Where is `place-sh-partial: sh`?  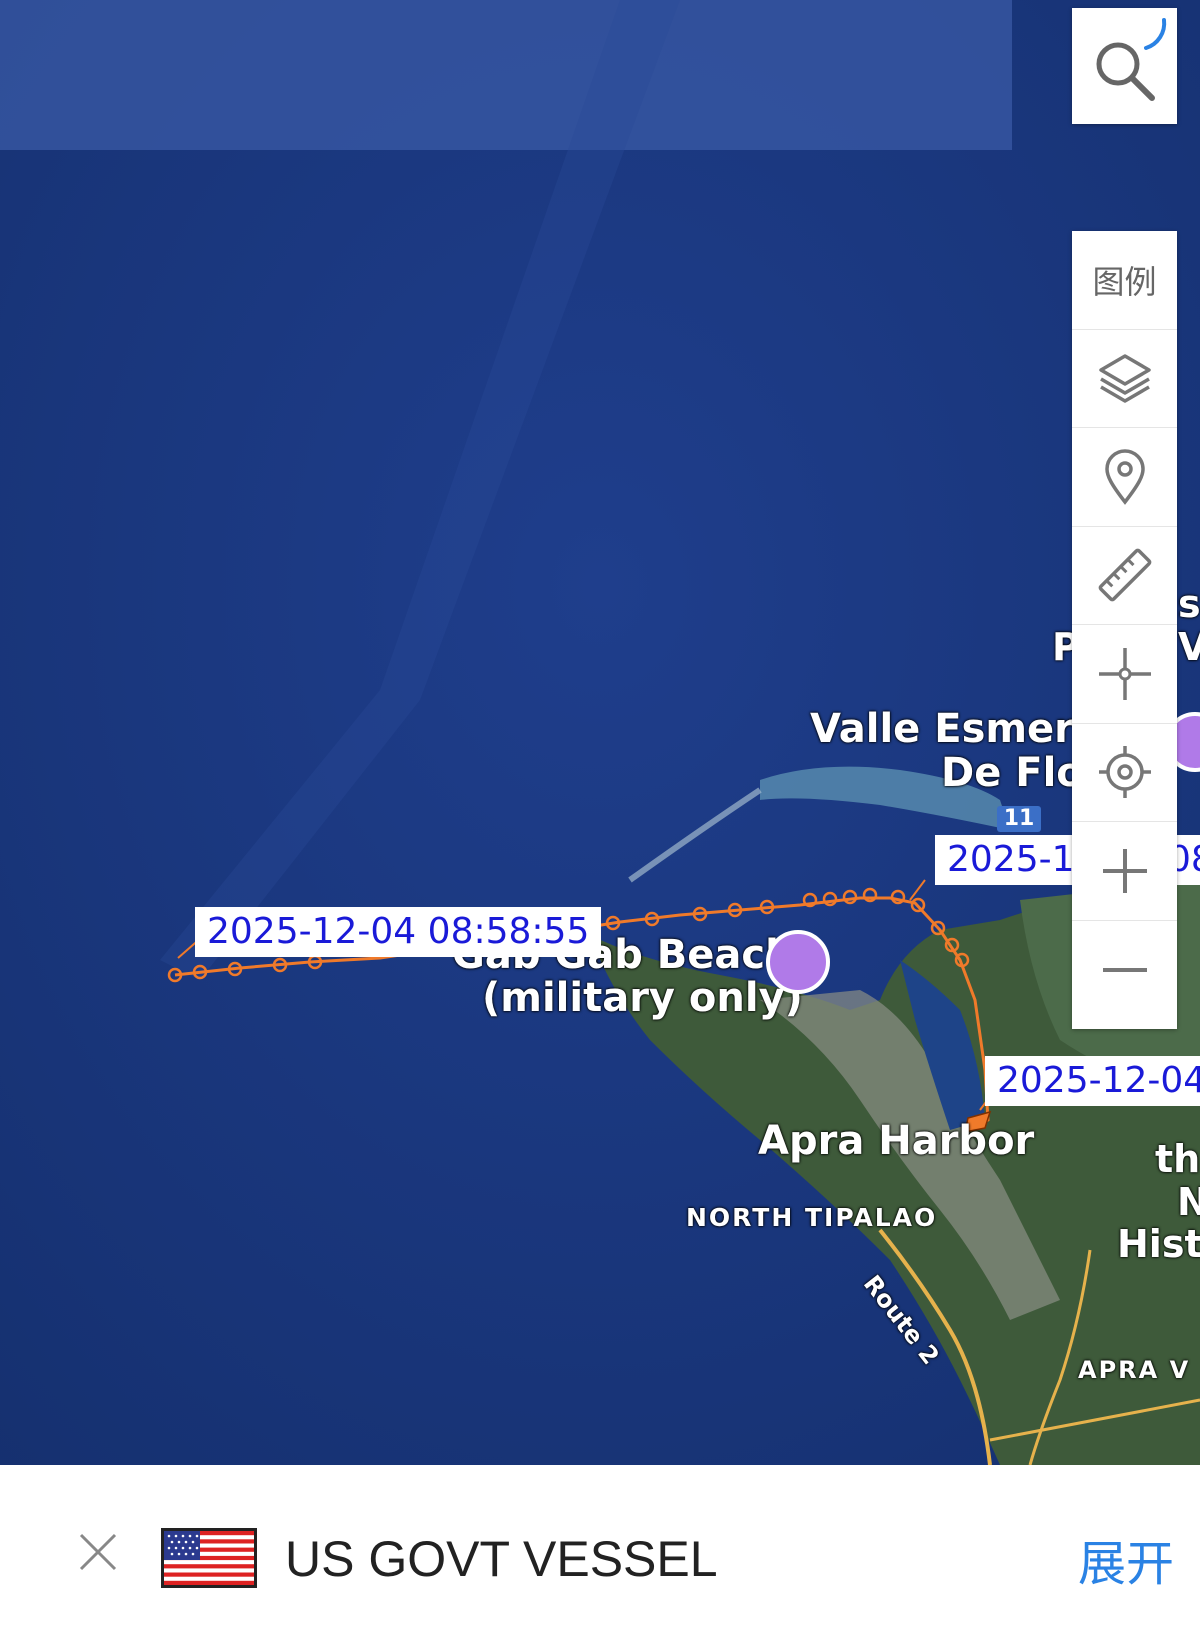 place-sh-partial: sh is located at coordinates (1189, 604).